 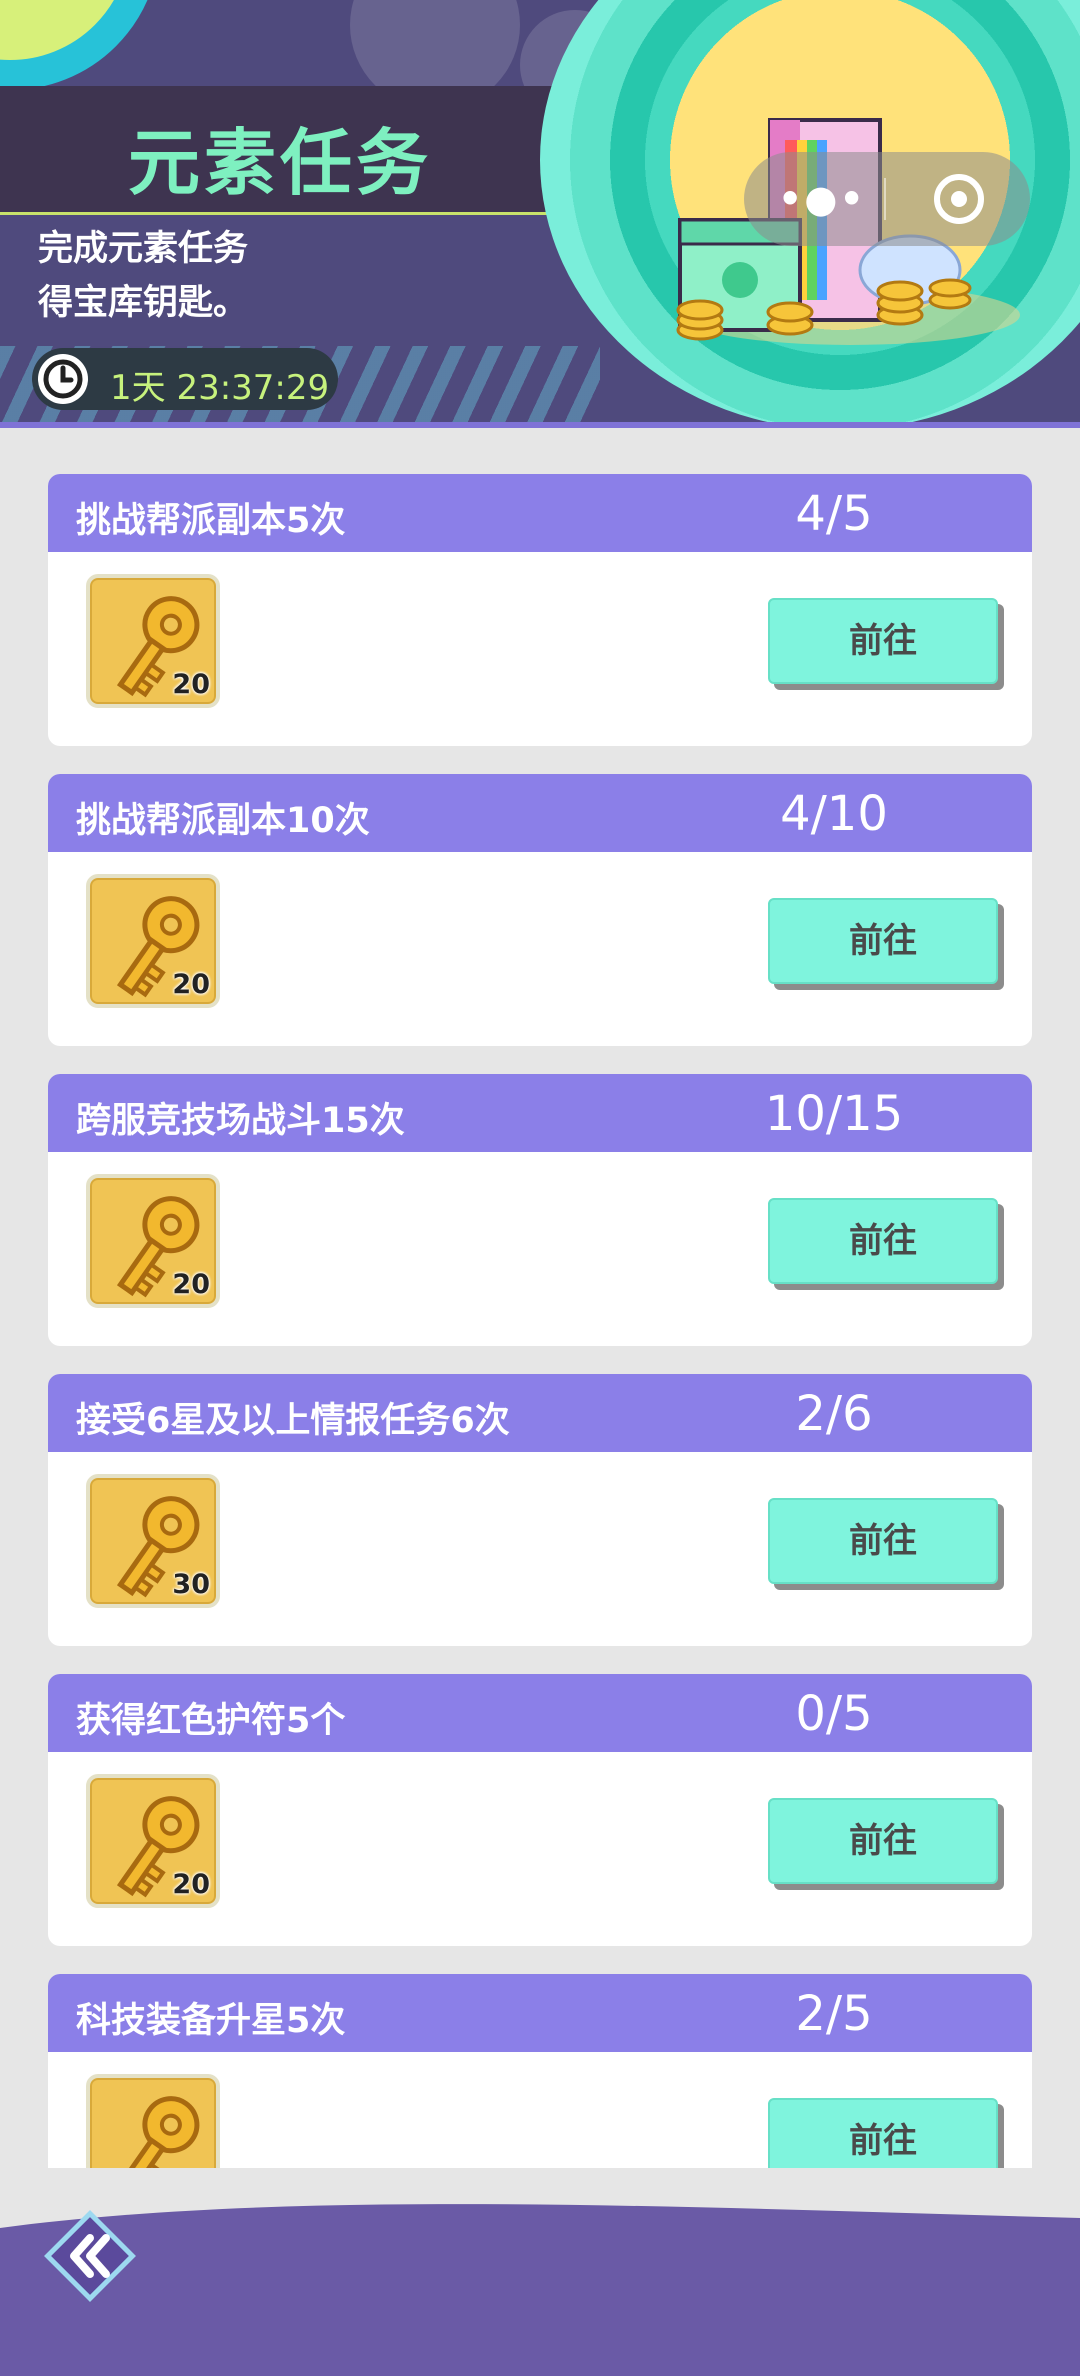 I want to click on more-dots-icon: •●•, so click(x=822, y=199).